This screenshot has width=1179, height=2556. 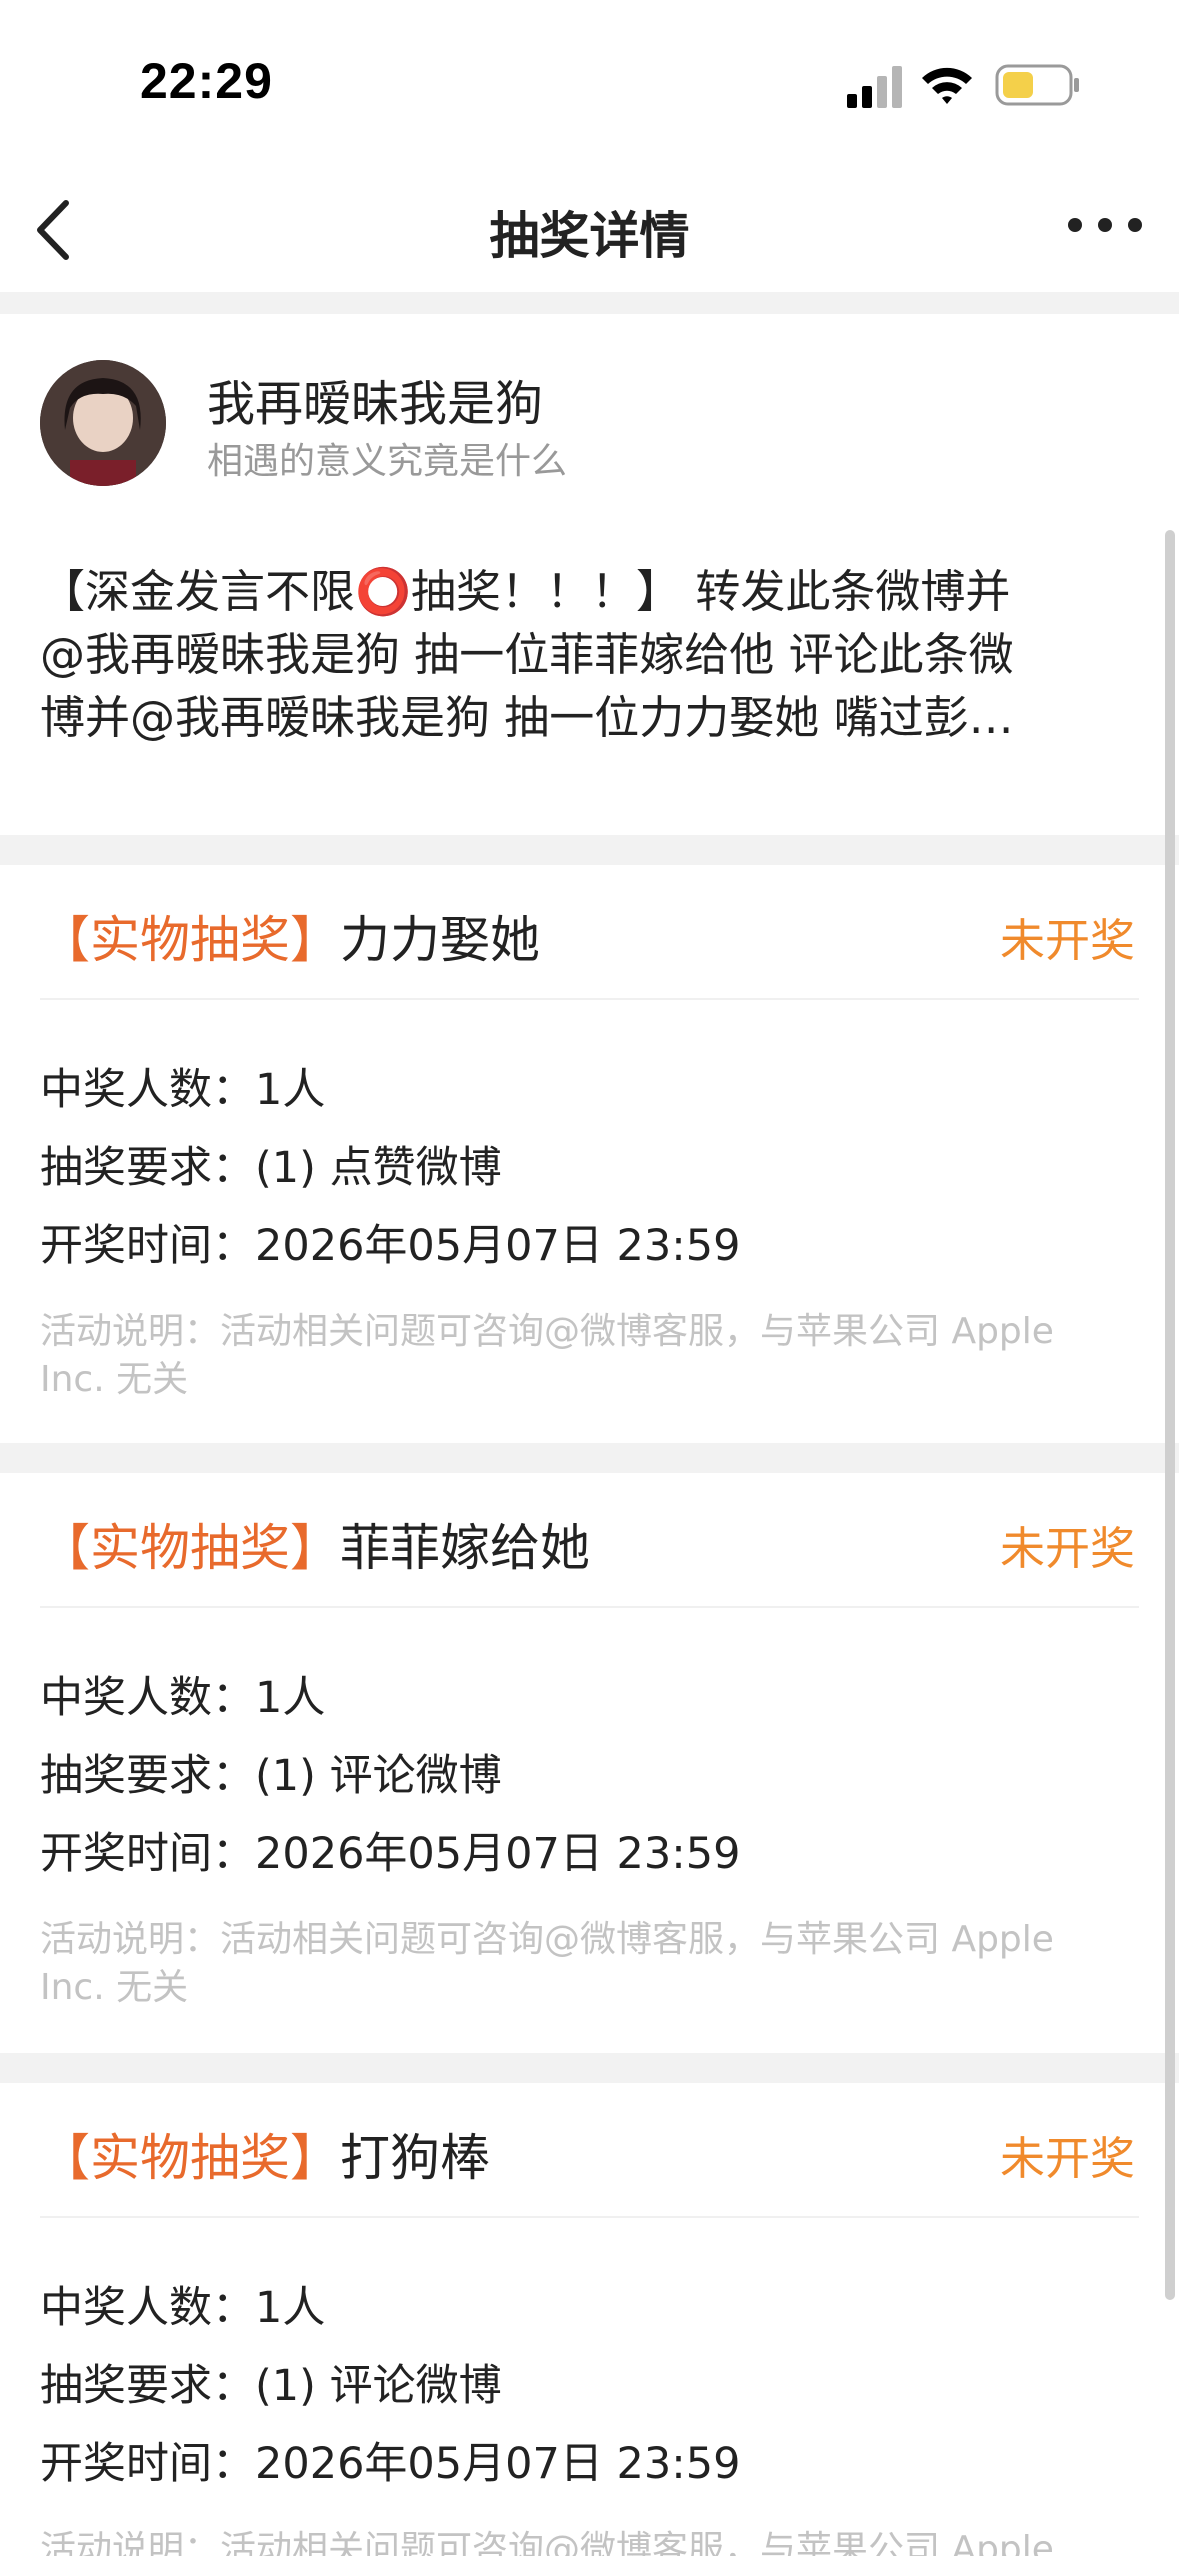 What do you see at coordinates (1105, 225) in the screenshot?
I see `more-icon` at bounding box center [1105, 225].